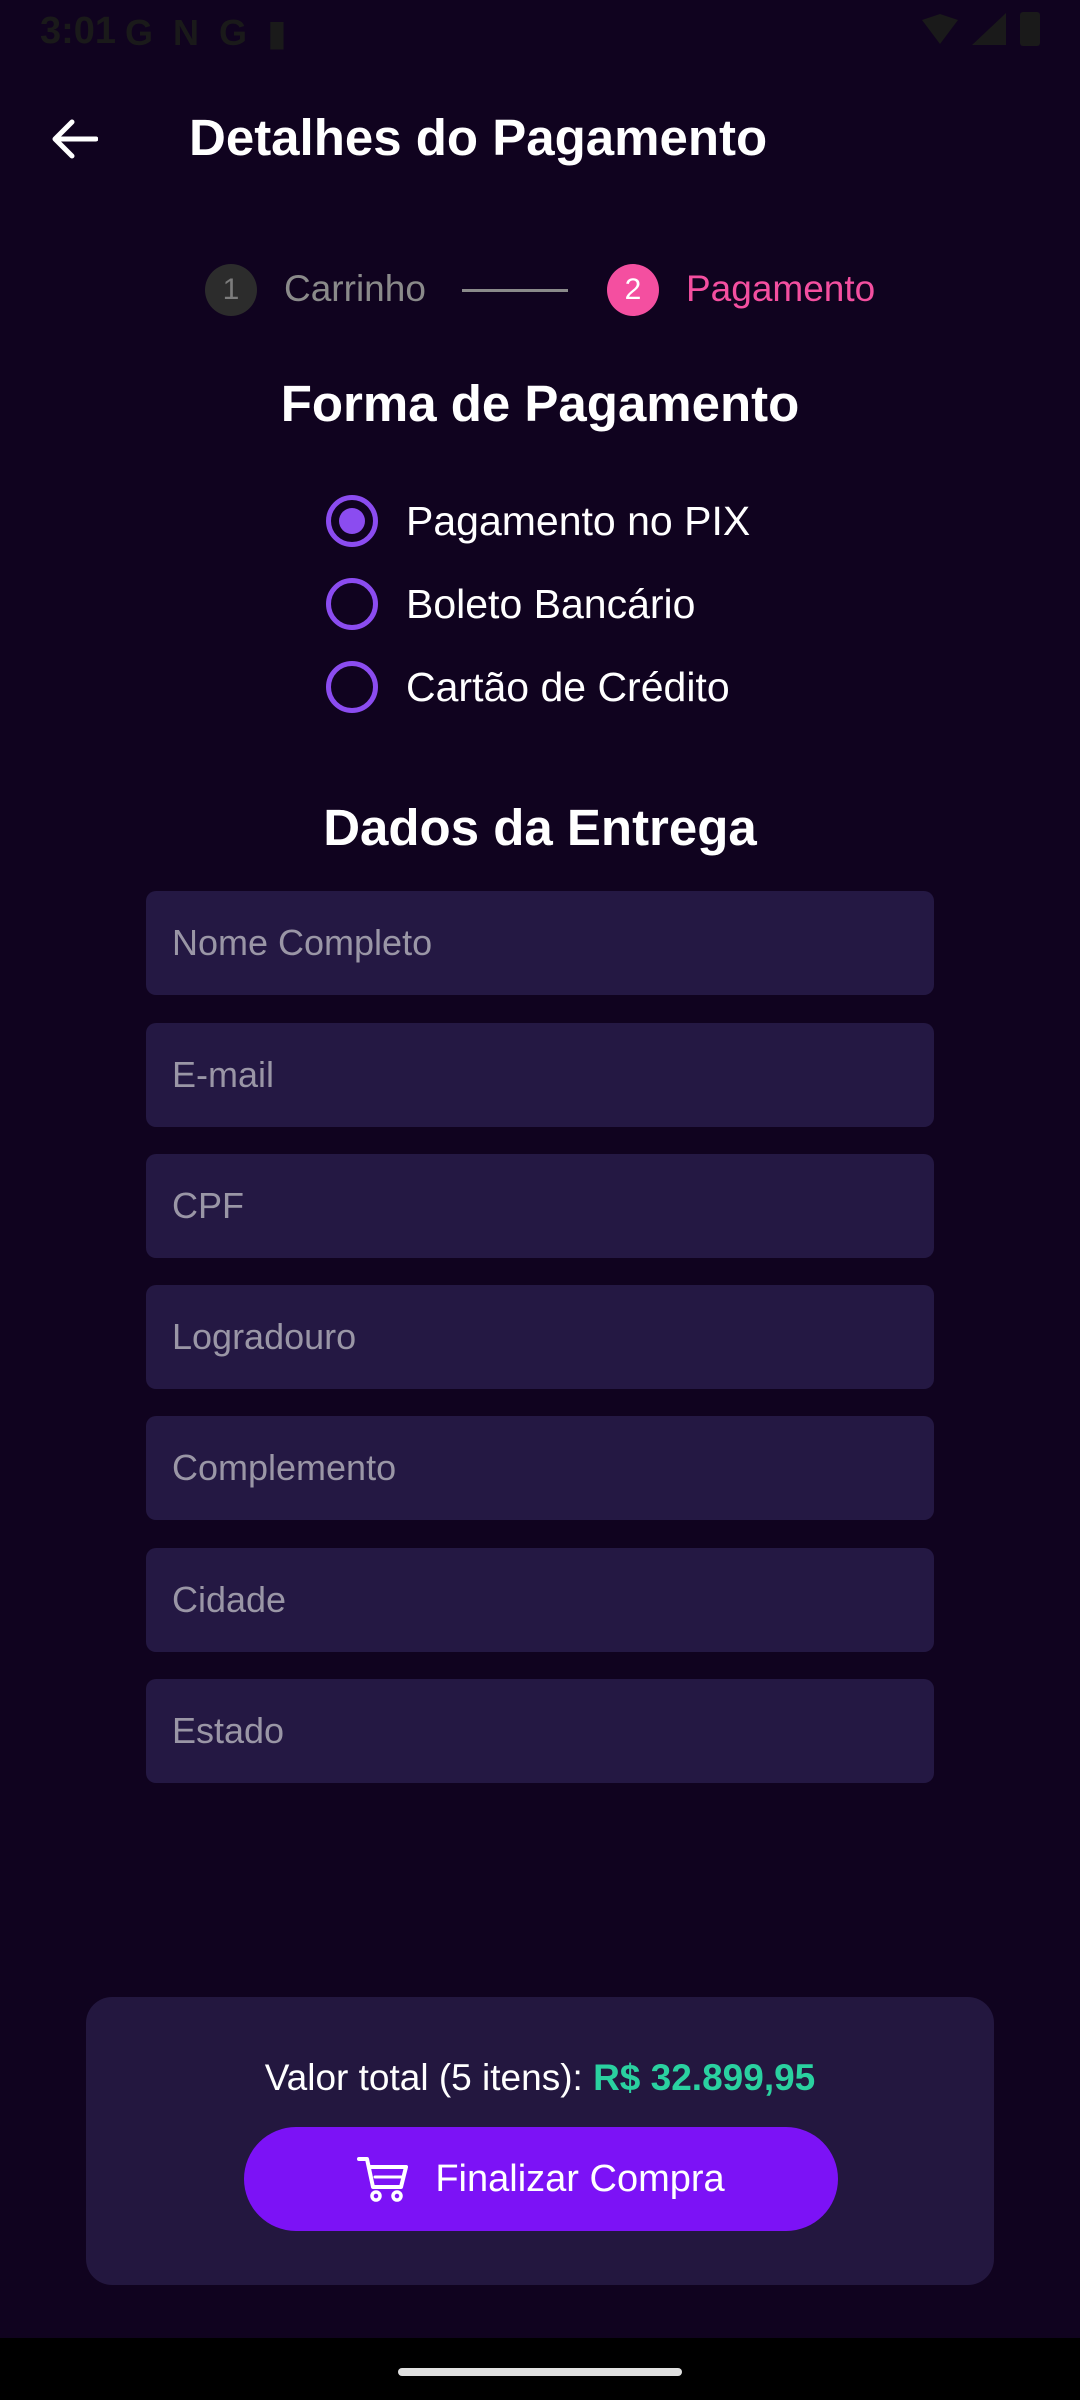 This screenshot has height=2400, width=1080. What do you see at coordinates (540, 943) in the screenshot?
I see `full-name-field` at bounding box center [540, 943].